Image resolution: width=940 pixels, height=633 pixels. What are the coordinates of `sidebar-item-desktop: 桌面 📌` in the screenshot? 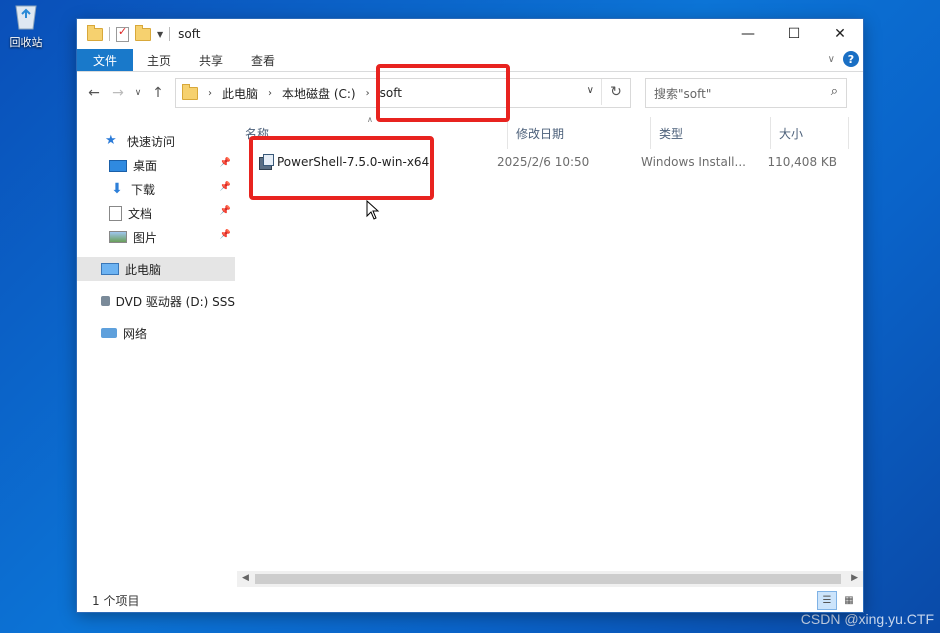 It's located at (156, 165).